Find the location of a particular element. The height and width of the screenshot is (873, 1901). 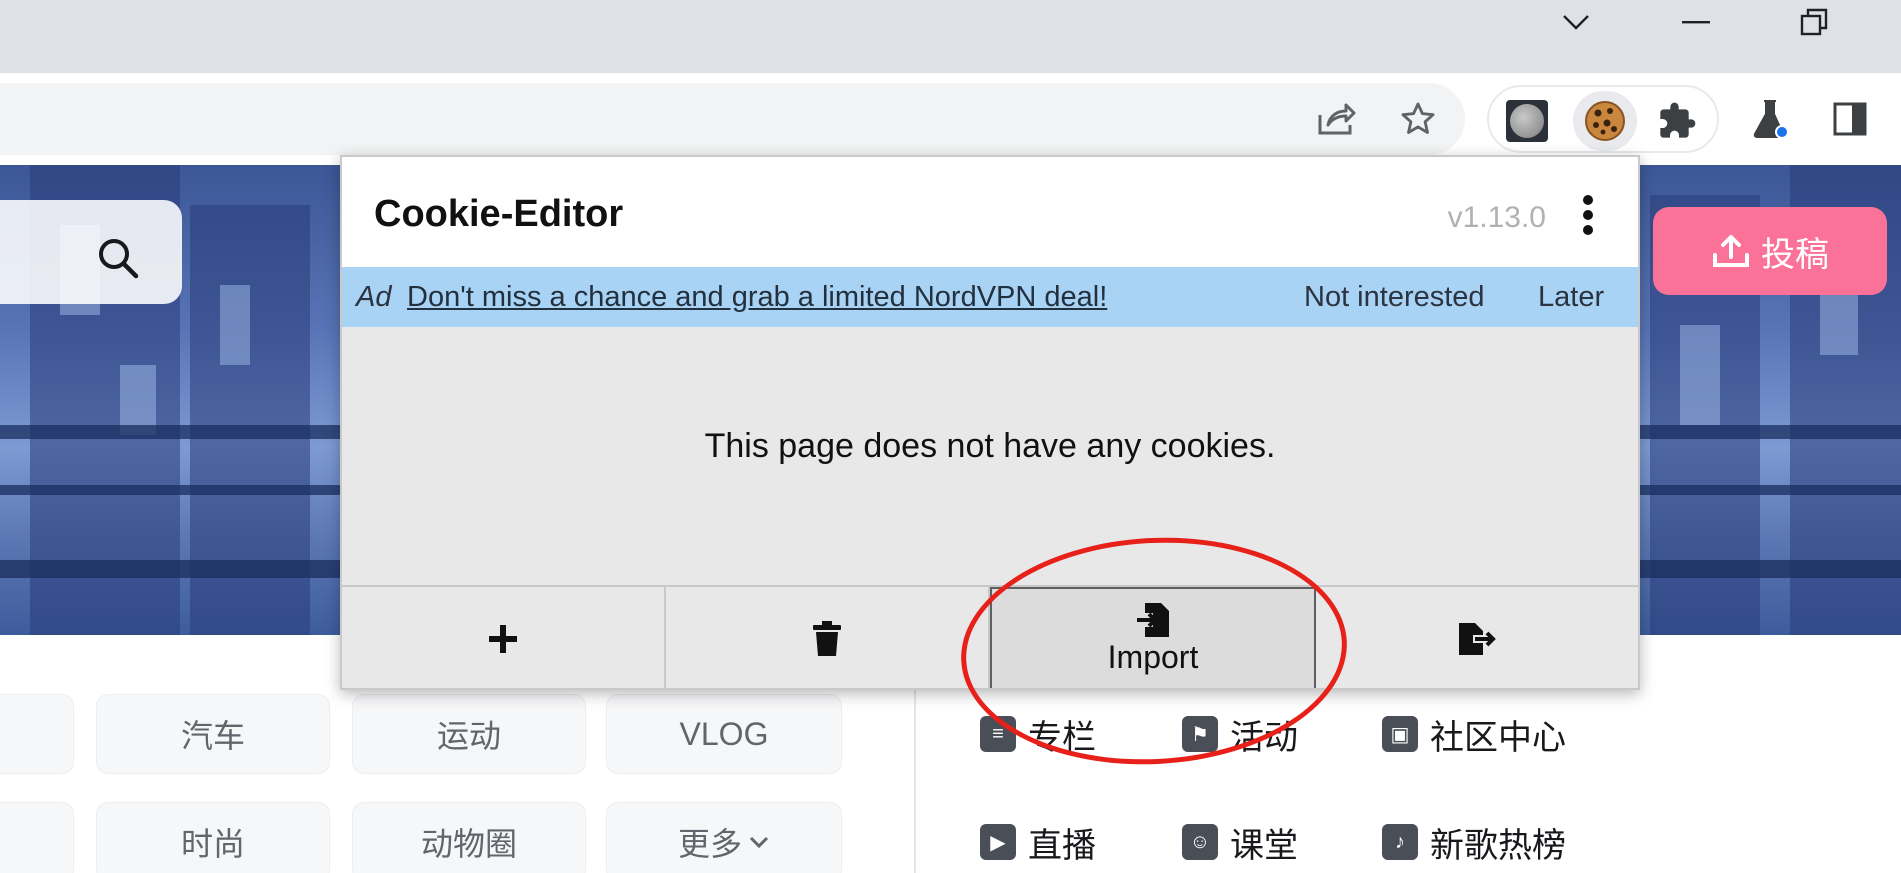

ad-tag: Ad is located at coordinates (374, 297).